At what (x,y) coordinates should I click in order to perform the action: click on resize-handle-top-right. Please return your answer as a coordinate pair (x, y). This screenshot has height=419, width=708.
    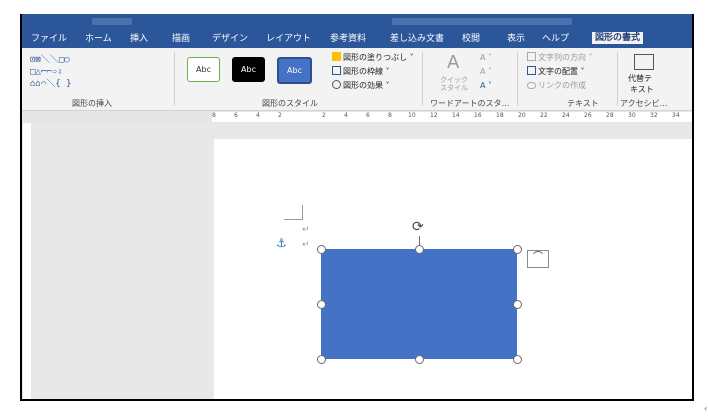
    Looking at the image, I should click on (517, 249).